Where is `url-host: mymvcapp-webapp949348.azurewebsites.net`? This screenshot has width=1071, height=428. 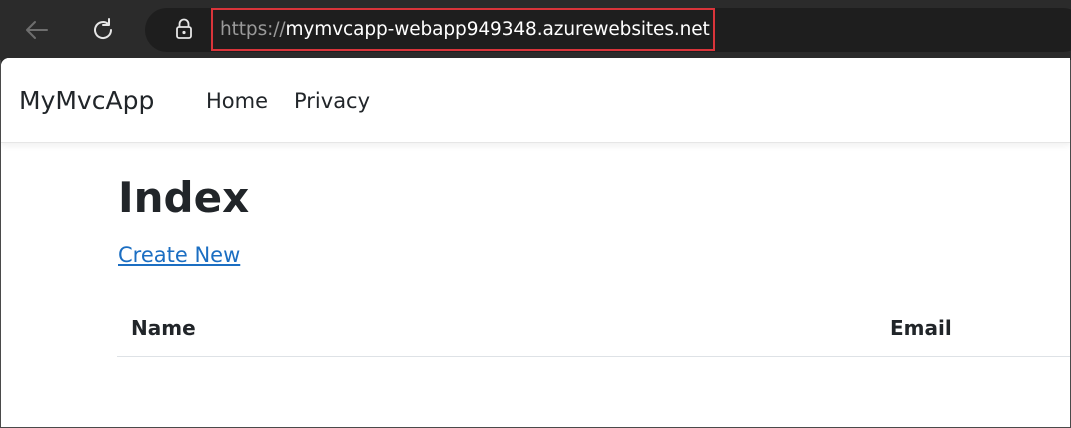 url-host: mymvcapp-webapp949348.azurewebsites.net is located at coordinates (497, 29).